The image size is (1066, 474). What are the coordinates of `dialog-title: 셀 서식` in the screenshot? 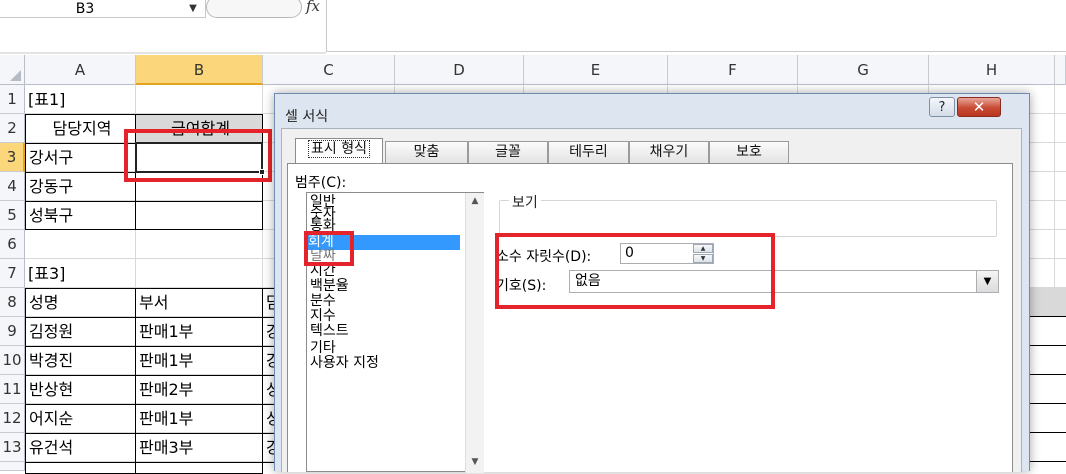 It's located at (307, 117).